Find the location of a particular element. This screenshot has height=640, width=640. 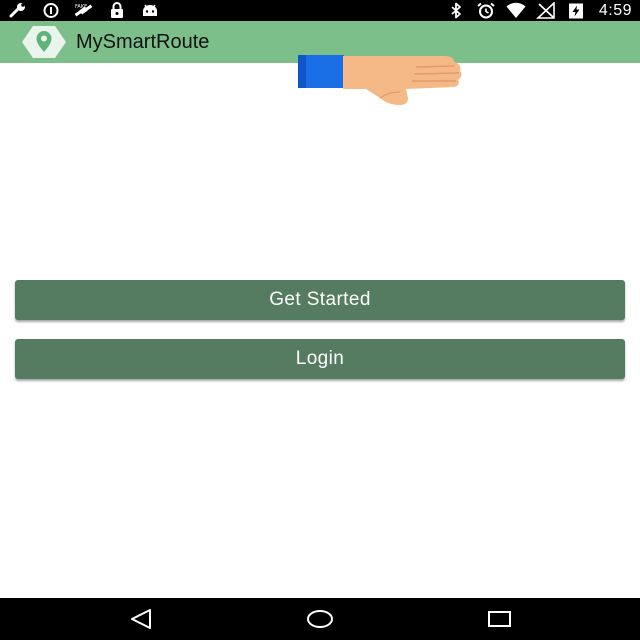

circle-info-icon is located at coordinates (51, 10).